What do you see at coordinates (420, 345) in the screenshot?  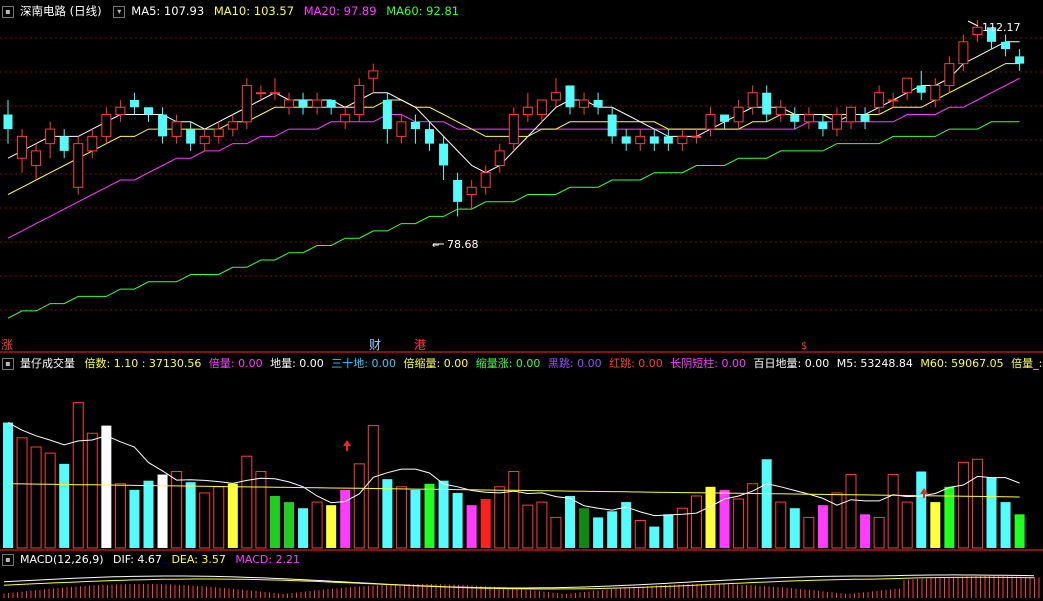 I see `gang-marker: 港` at bounding box center [420, 345].